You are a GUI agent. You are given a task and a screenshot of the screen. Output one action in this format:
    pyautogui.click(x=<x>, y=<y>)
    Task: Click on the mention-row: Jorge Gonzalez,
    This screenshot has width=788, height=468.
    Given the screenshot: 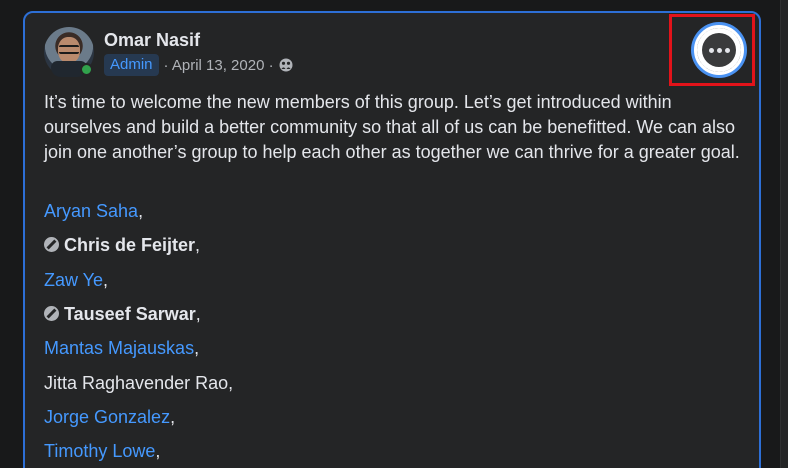 What is the action you would take?
    pyautogui.click(x=109, y=417)
    